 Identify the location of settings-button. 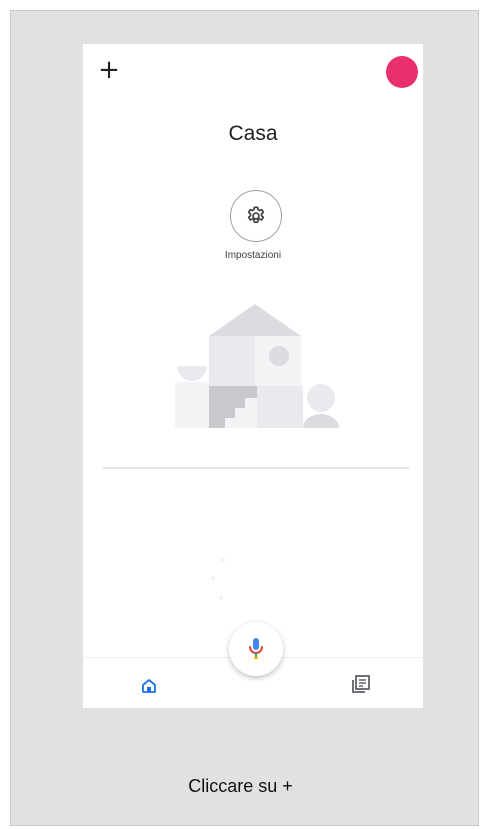
(256, 216).